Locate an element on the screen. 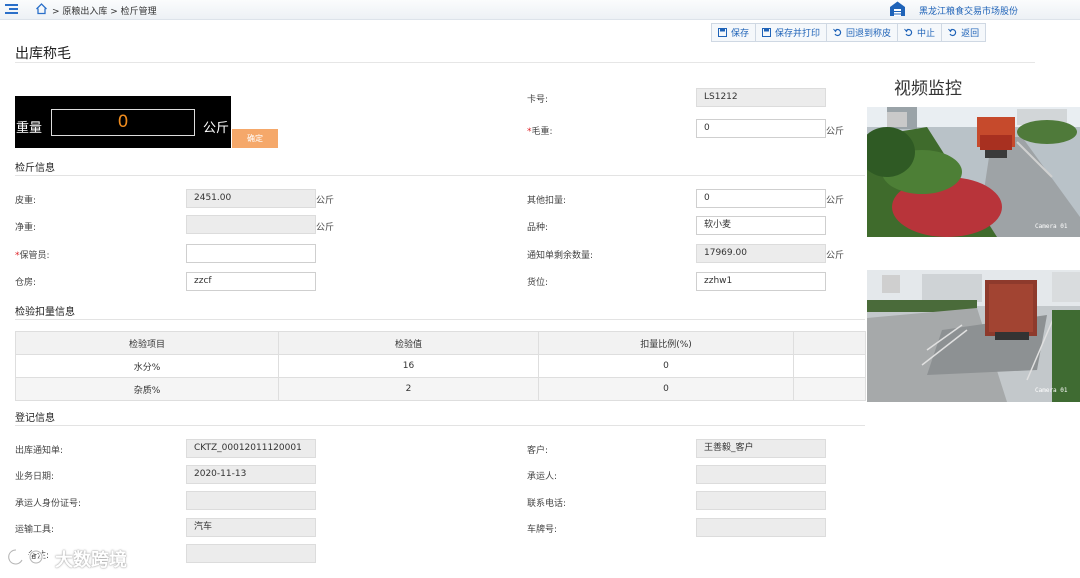 The height and width of the screenshot is (578, 1080). keeper-label: *保管员: is located at coordinates (32, 254).